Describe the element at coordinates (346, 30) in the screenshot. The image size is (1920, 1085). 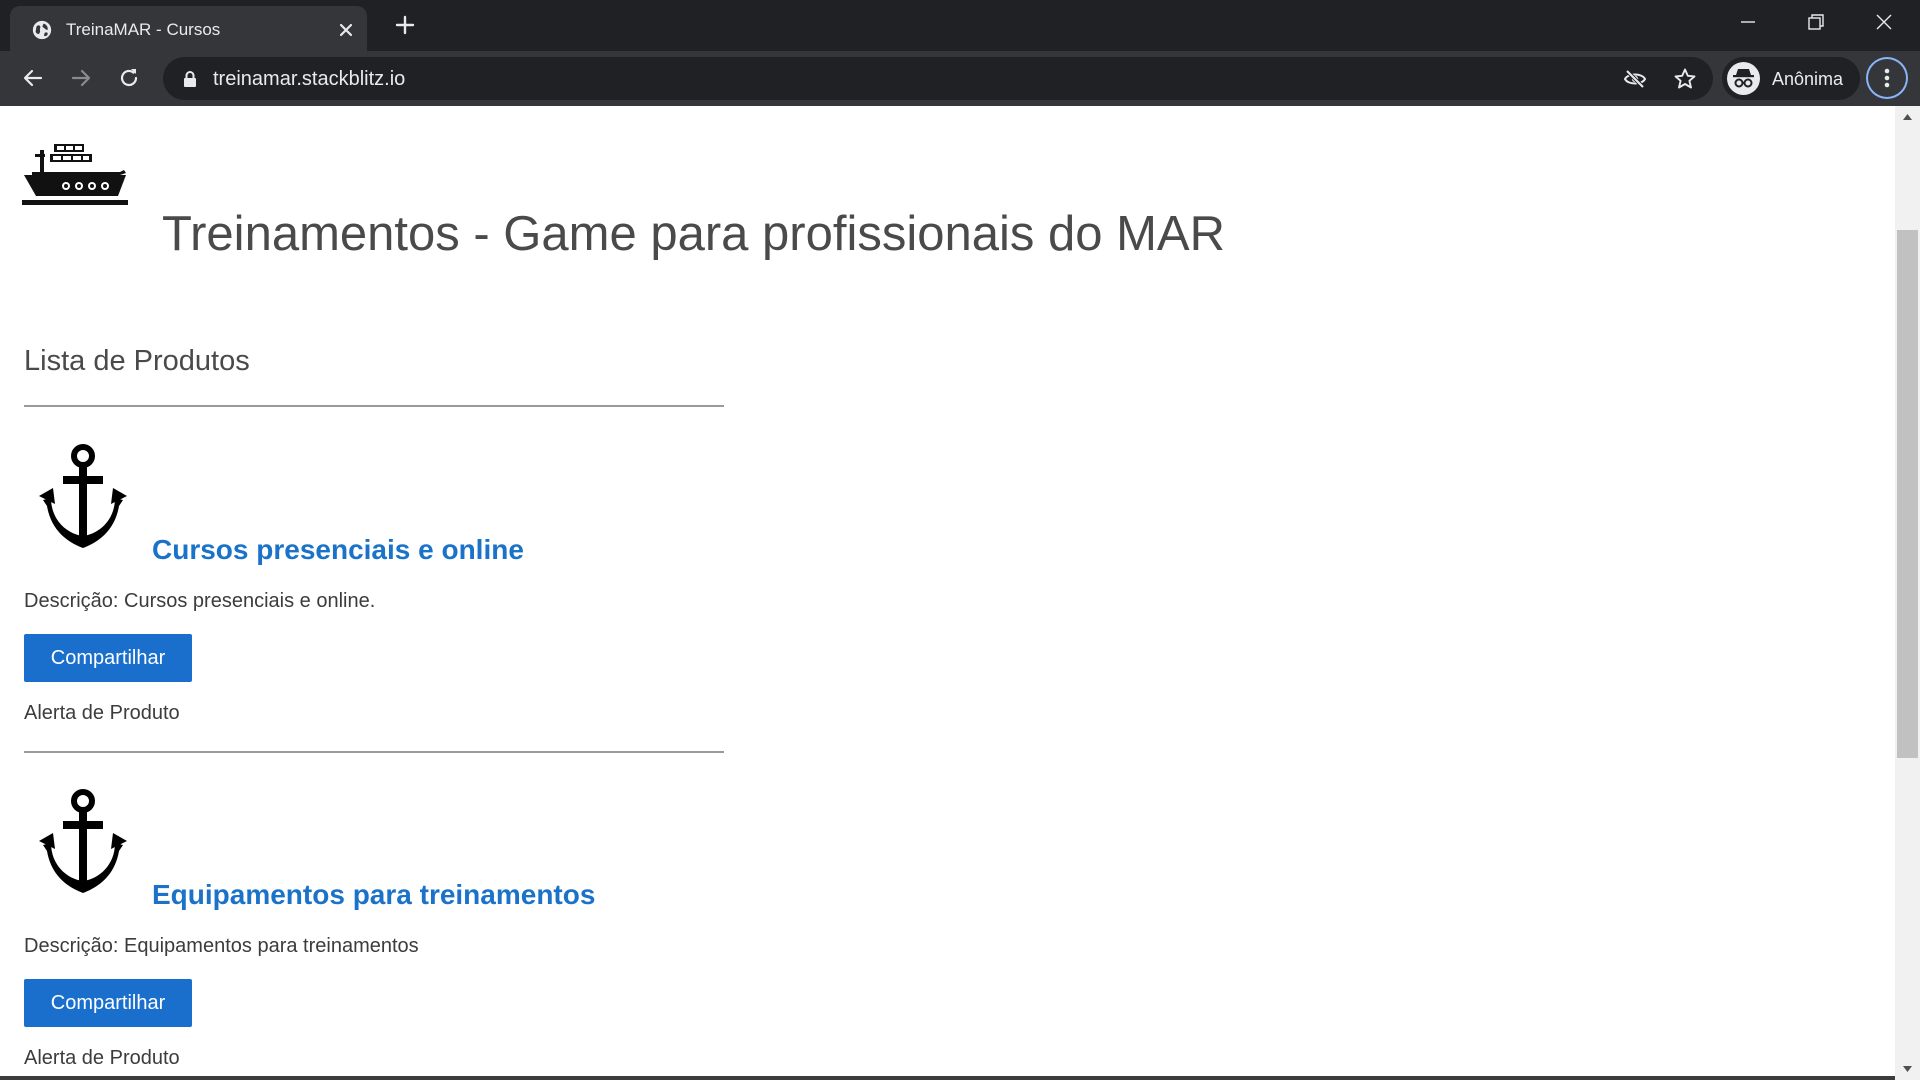
I see `close-tab-icon` at that location.